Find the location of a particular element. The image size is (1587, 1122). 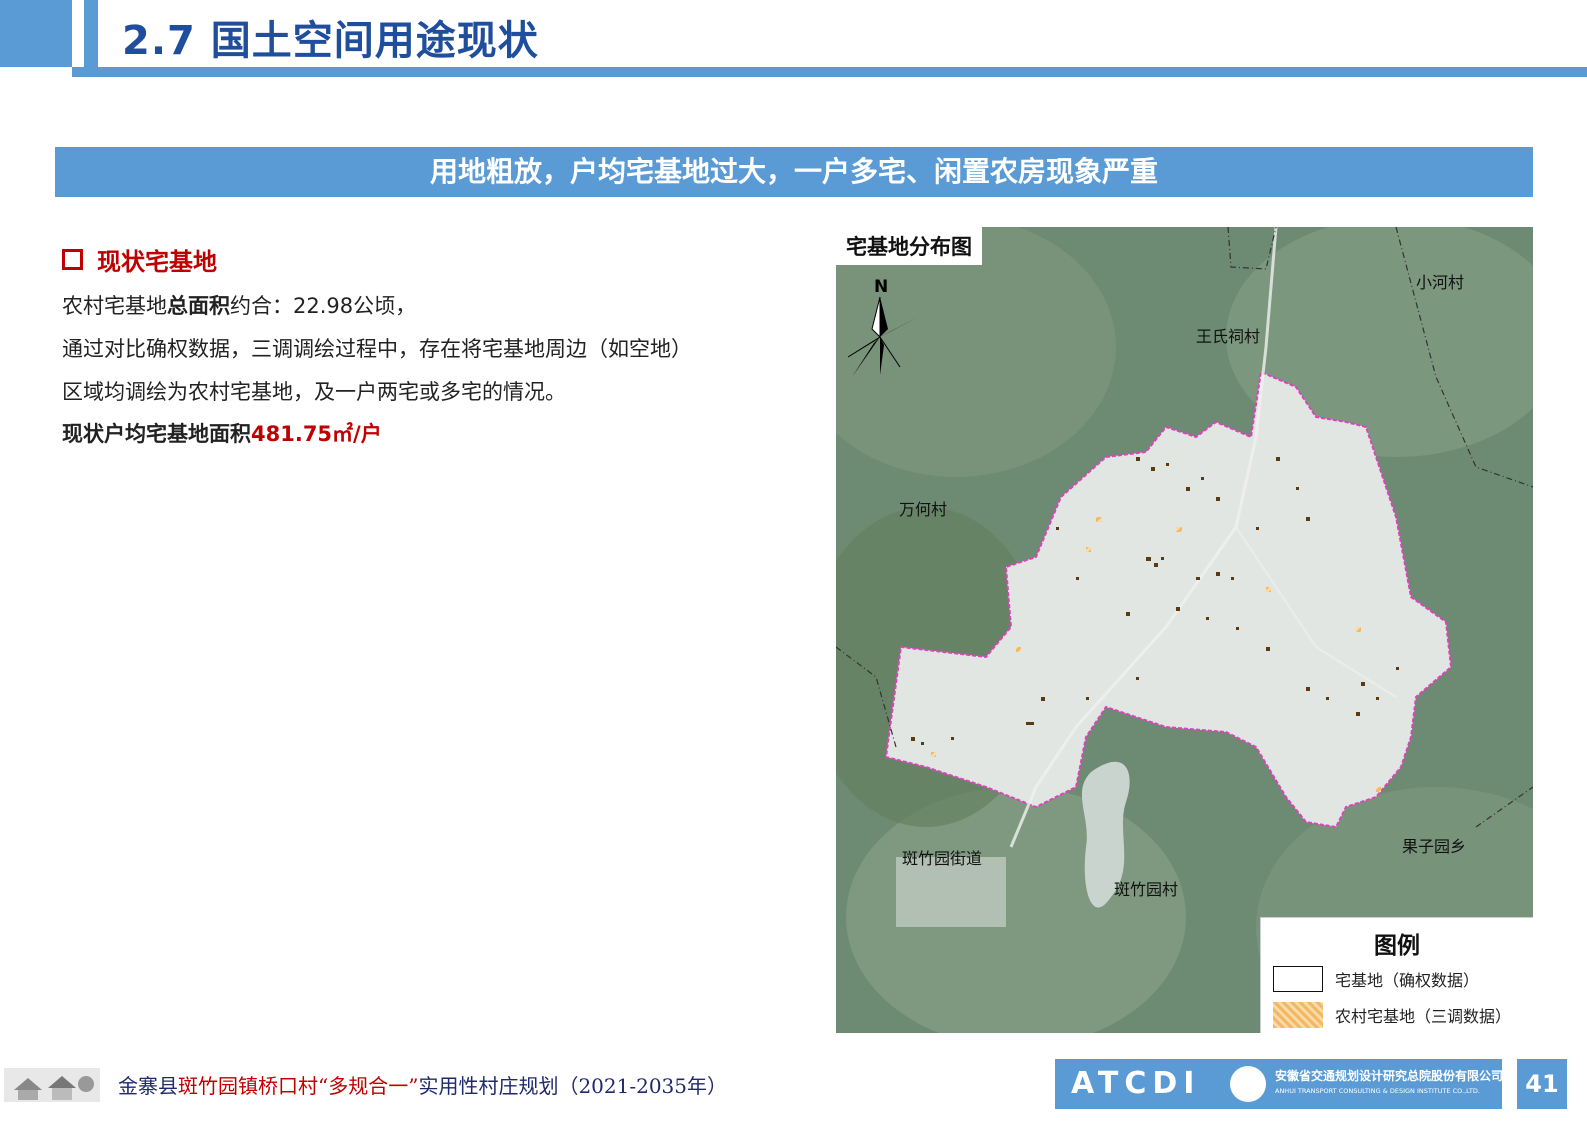

village-sketch-icon is located at coordinates (52, 1085).